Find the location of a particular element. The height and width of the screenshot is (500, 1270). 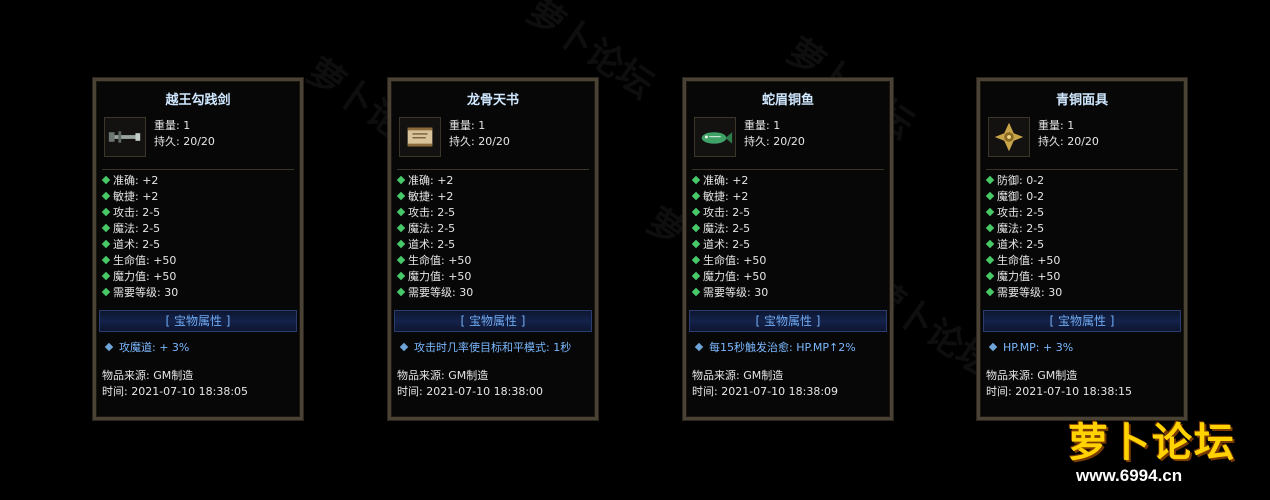

item-name: 青铜面具 is located at coordinates (1081, 100).